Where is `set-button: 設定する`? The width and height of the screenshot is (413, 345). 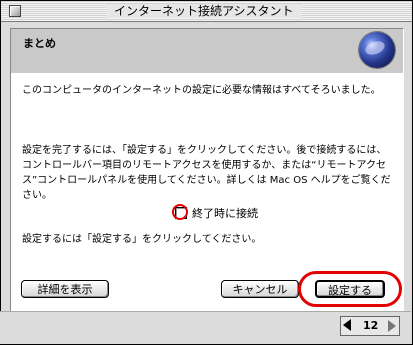
set-button: 設定する is located at coordinates (350, 289).